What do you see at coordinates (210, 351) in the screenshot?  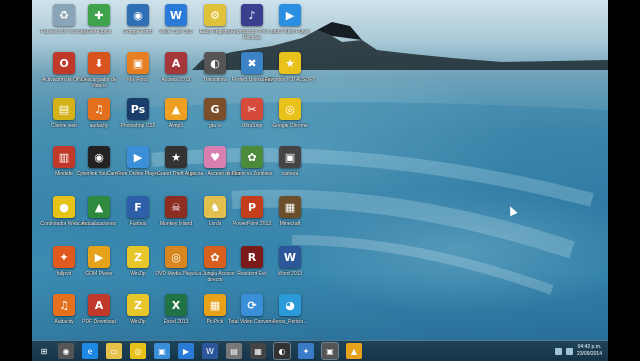 I see `word-task-icon: W` at bounding box center [210, 351].